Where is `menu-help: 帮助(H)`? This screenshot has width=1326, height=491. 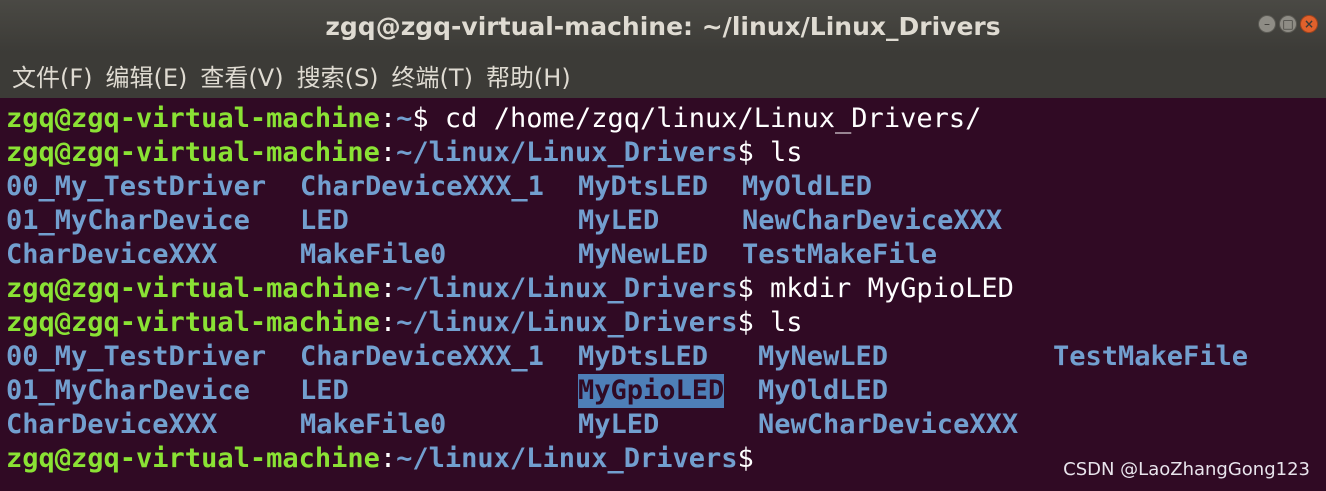 menu-help: 帮助(H) is located at coordinates (528, 75).